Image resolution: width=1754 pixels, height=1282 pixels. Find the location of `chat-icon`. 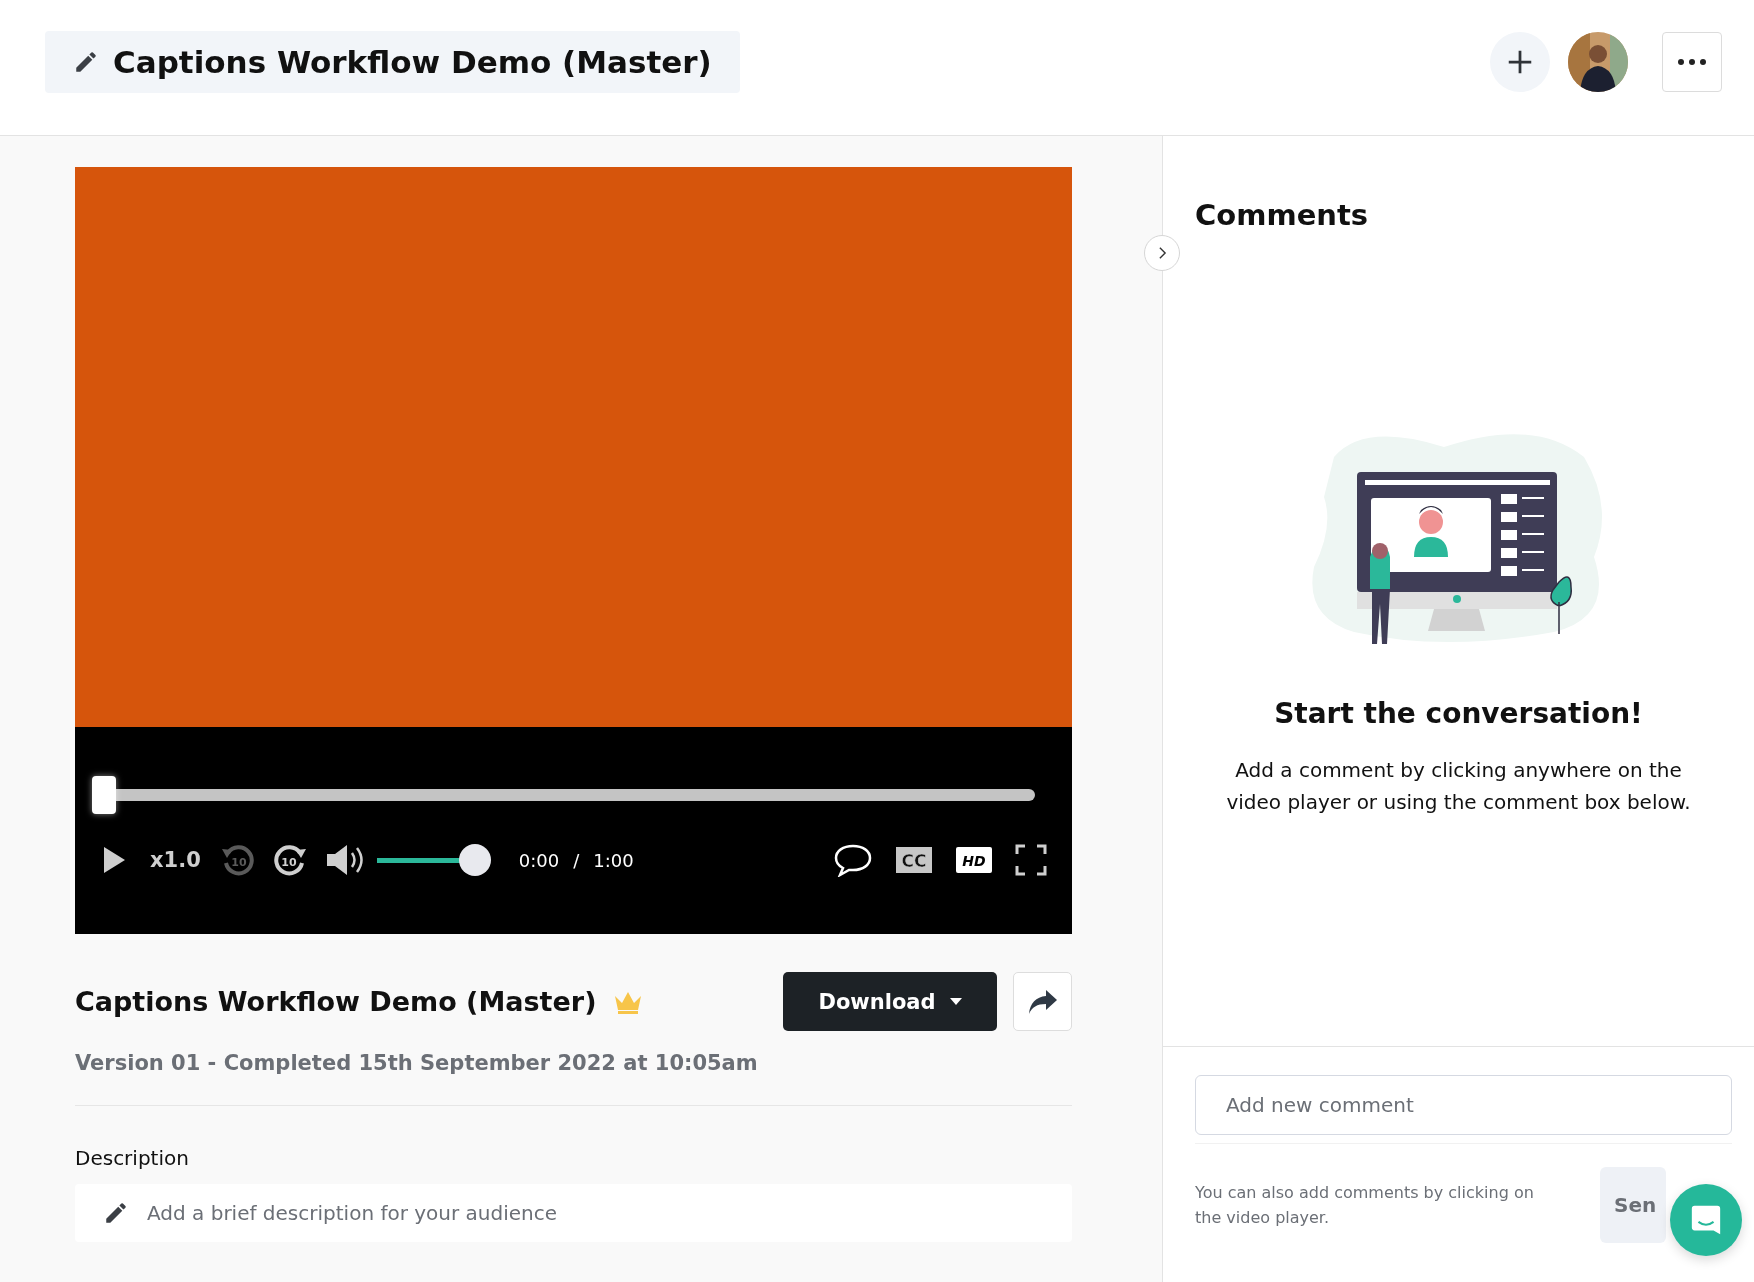

chat-icon is located at coordinates (1706, 1220).